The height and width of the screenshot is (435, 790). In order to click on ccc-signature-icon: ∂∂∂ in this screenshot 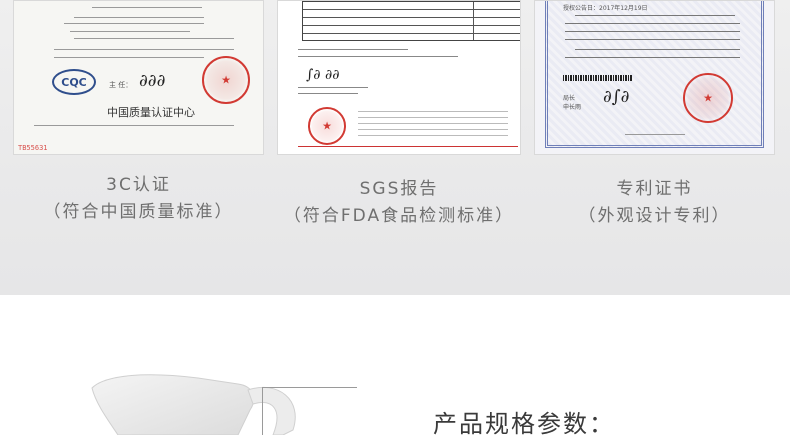, I will do `click(152, 81)`.